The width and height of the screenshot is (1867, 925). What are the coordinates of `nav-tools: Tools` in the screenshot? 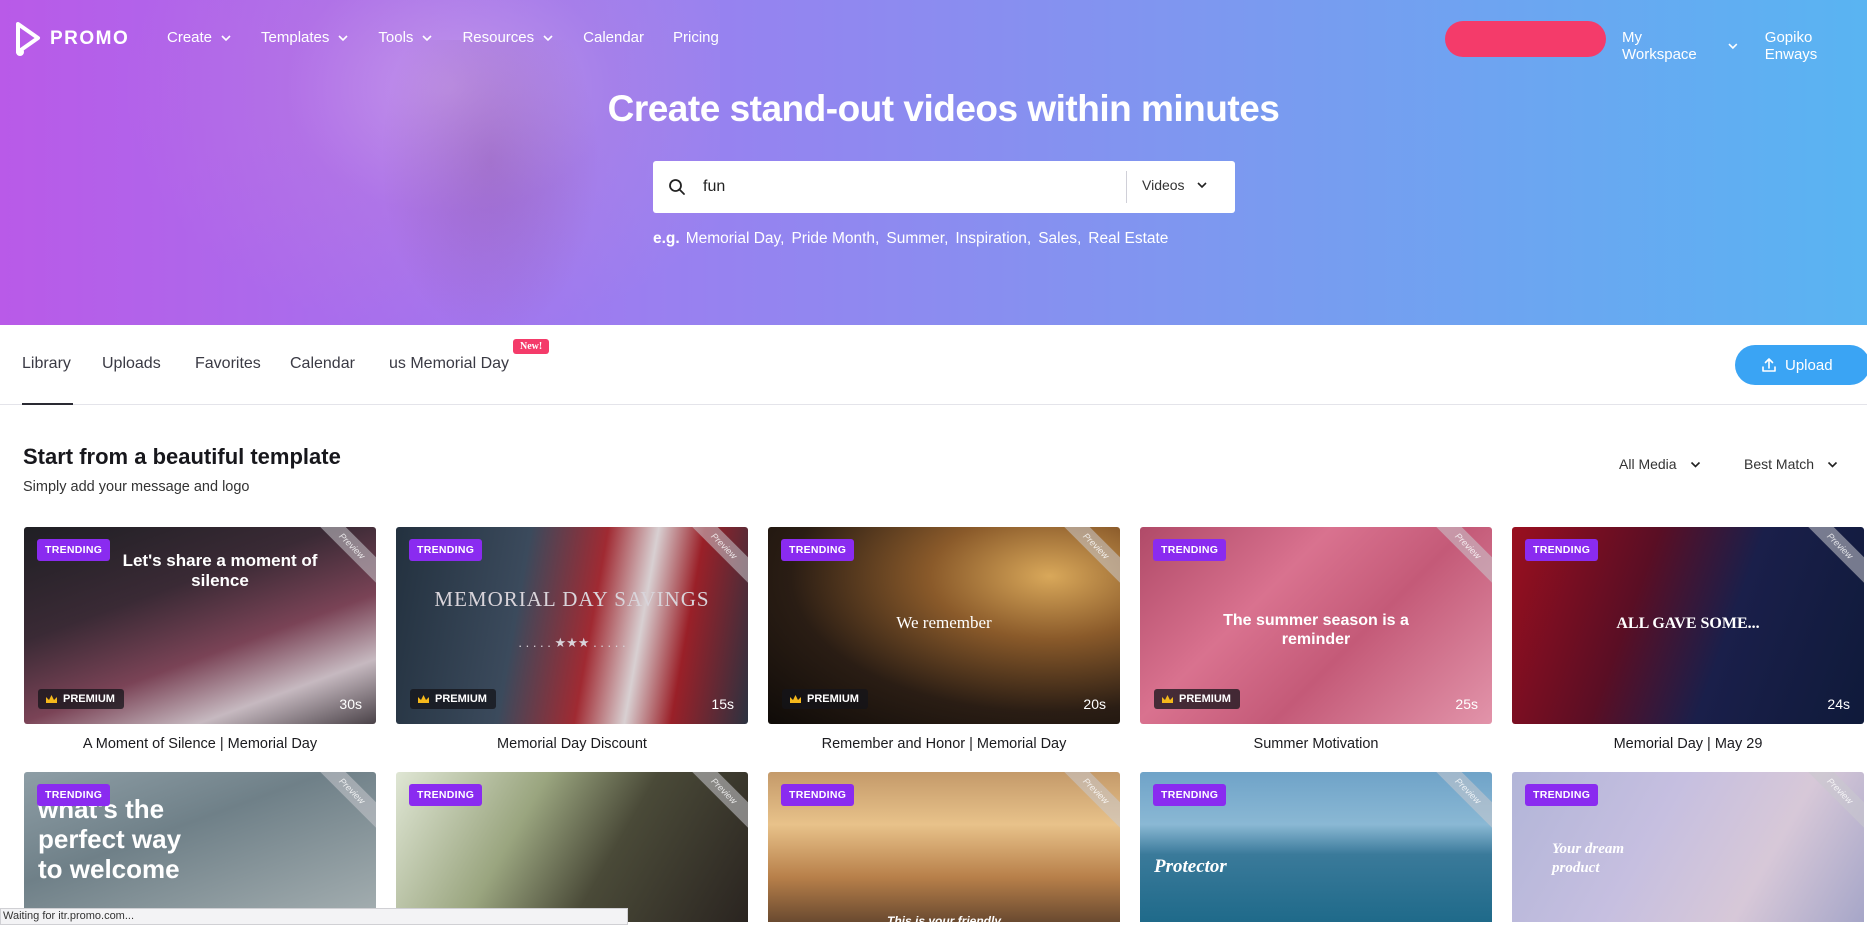 It's located at (405, 37).